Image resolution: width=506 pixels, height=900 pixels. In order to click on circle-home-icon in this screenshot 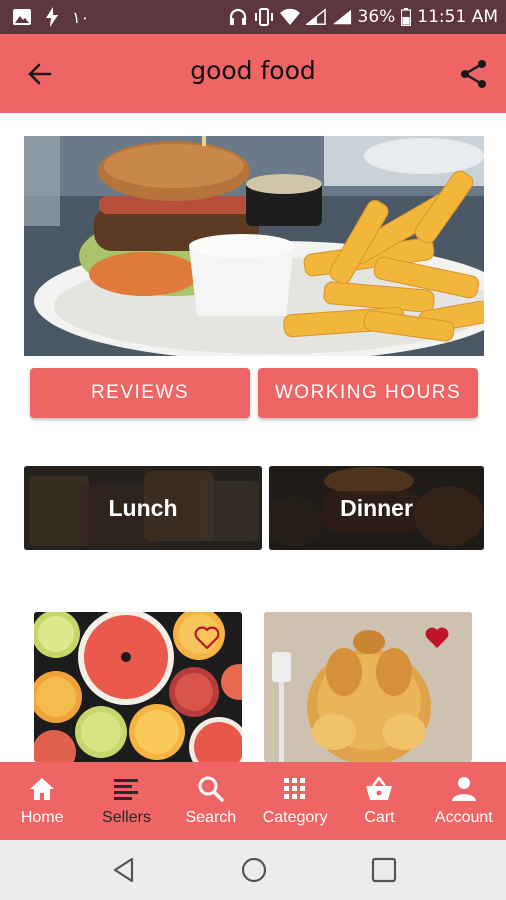, I will do `click(254, 870)`.